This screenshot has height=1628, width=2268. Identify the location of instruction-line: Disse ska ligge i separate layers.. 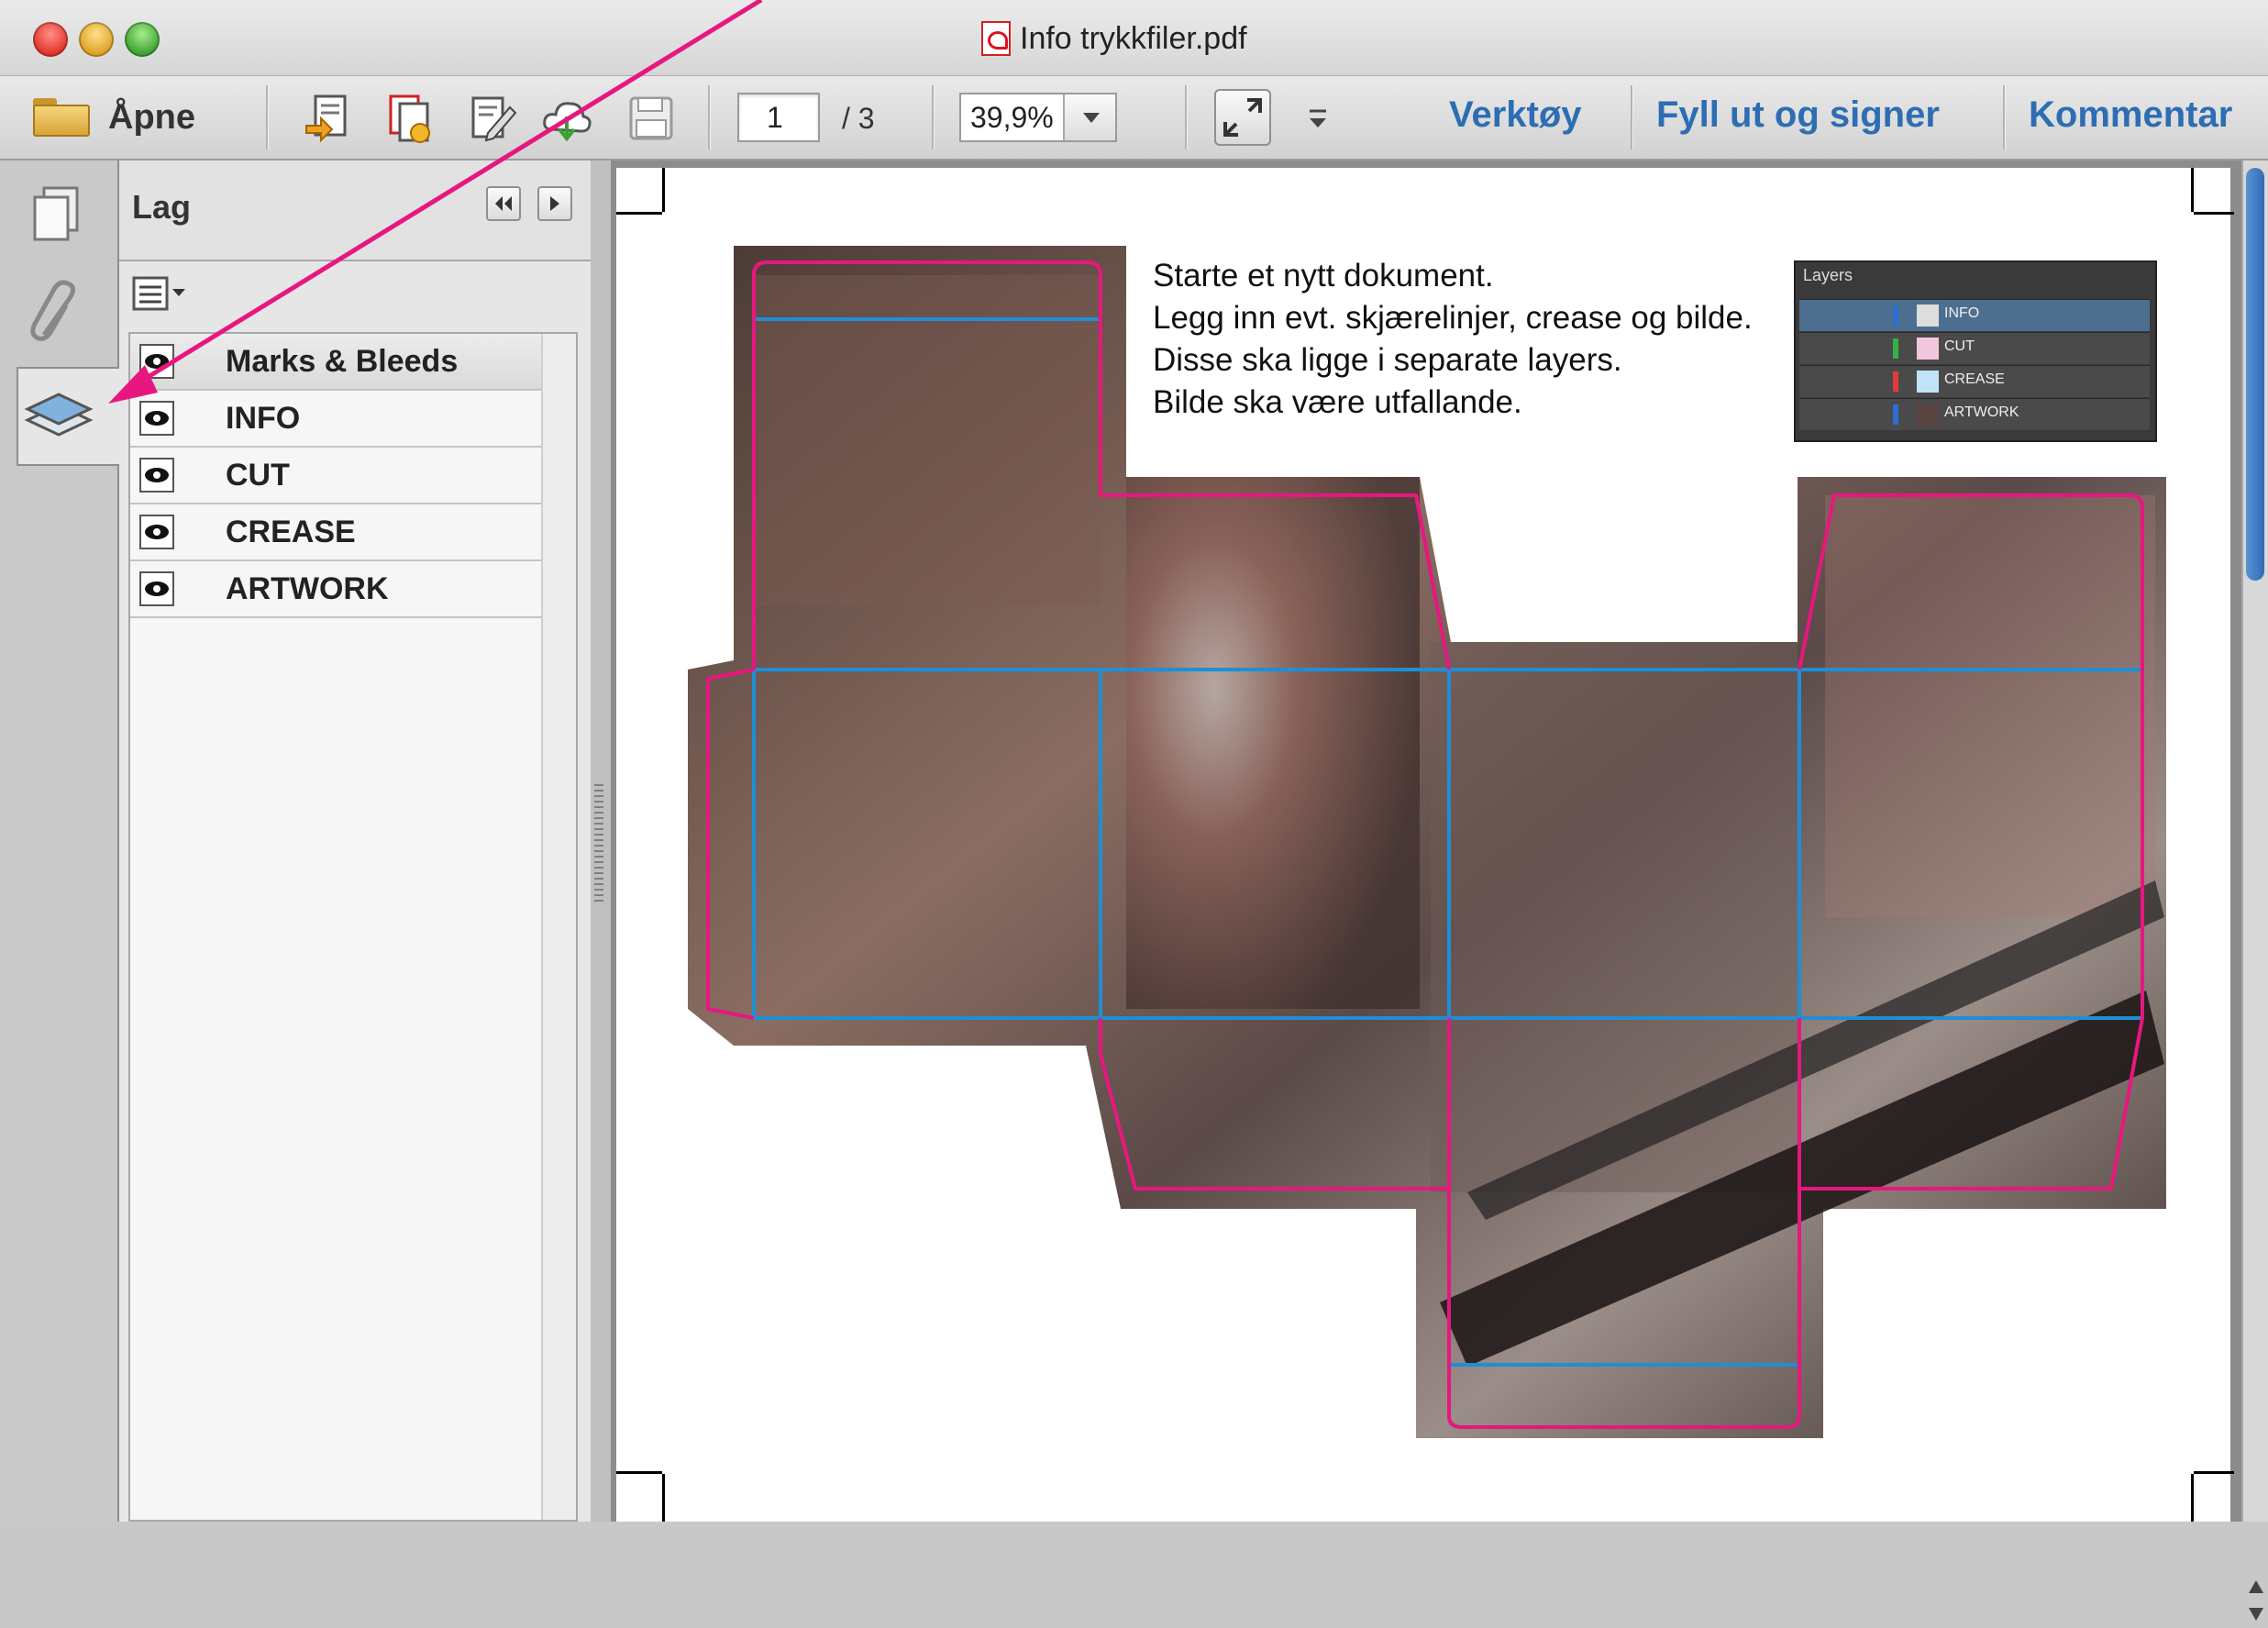
(1387, 360).